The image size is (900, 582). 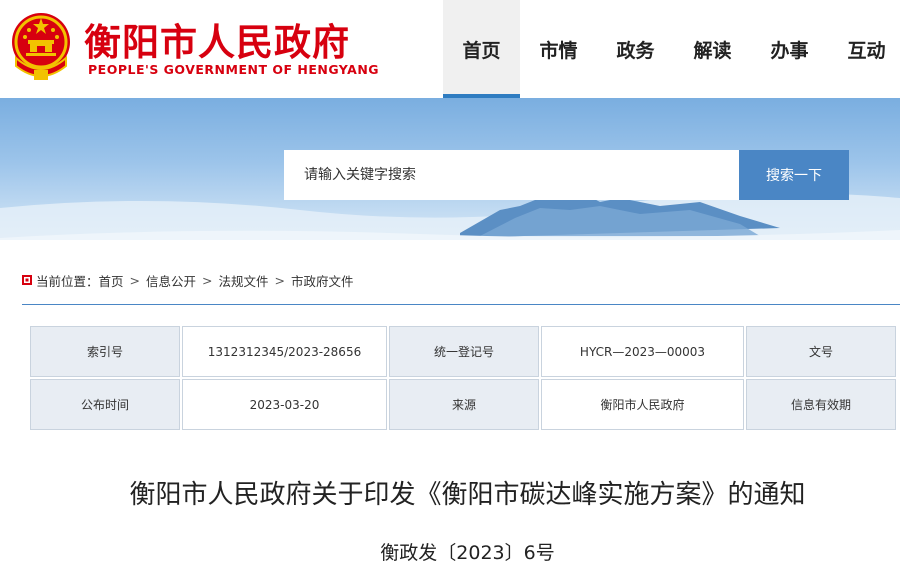 I want to click on breadcrumb: 当前位置： 首页 > 信息公开 > 法规文件 > 市政府文件, so click(x=188, y=280).